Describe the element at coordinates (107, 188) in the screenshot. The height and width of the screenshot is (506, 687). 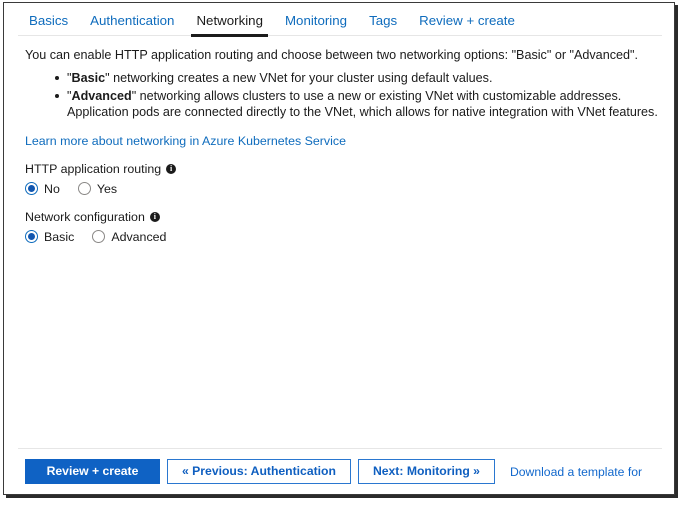
I see `radio-label: Yes` at that location.